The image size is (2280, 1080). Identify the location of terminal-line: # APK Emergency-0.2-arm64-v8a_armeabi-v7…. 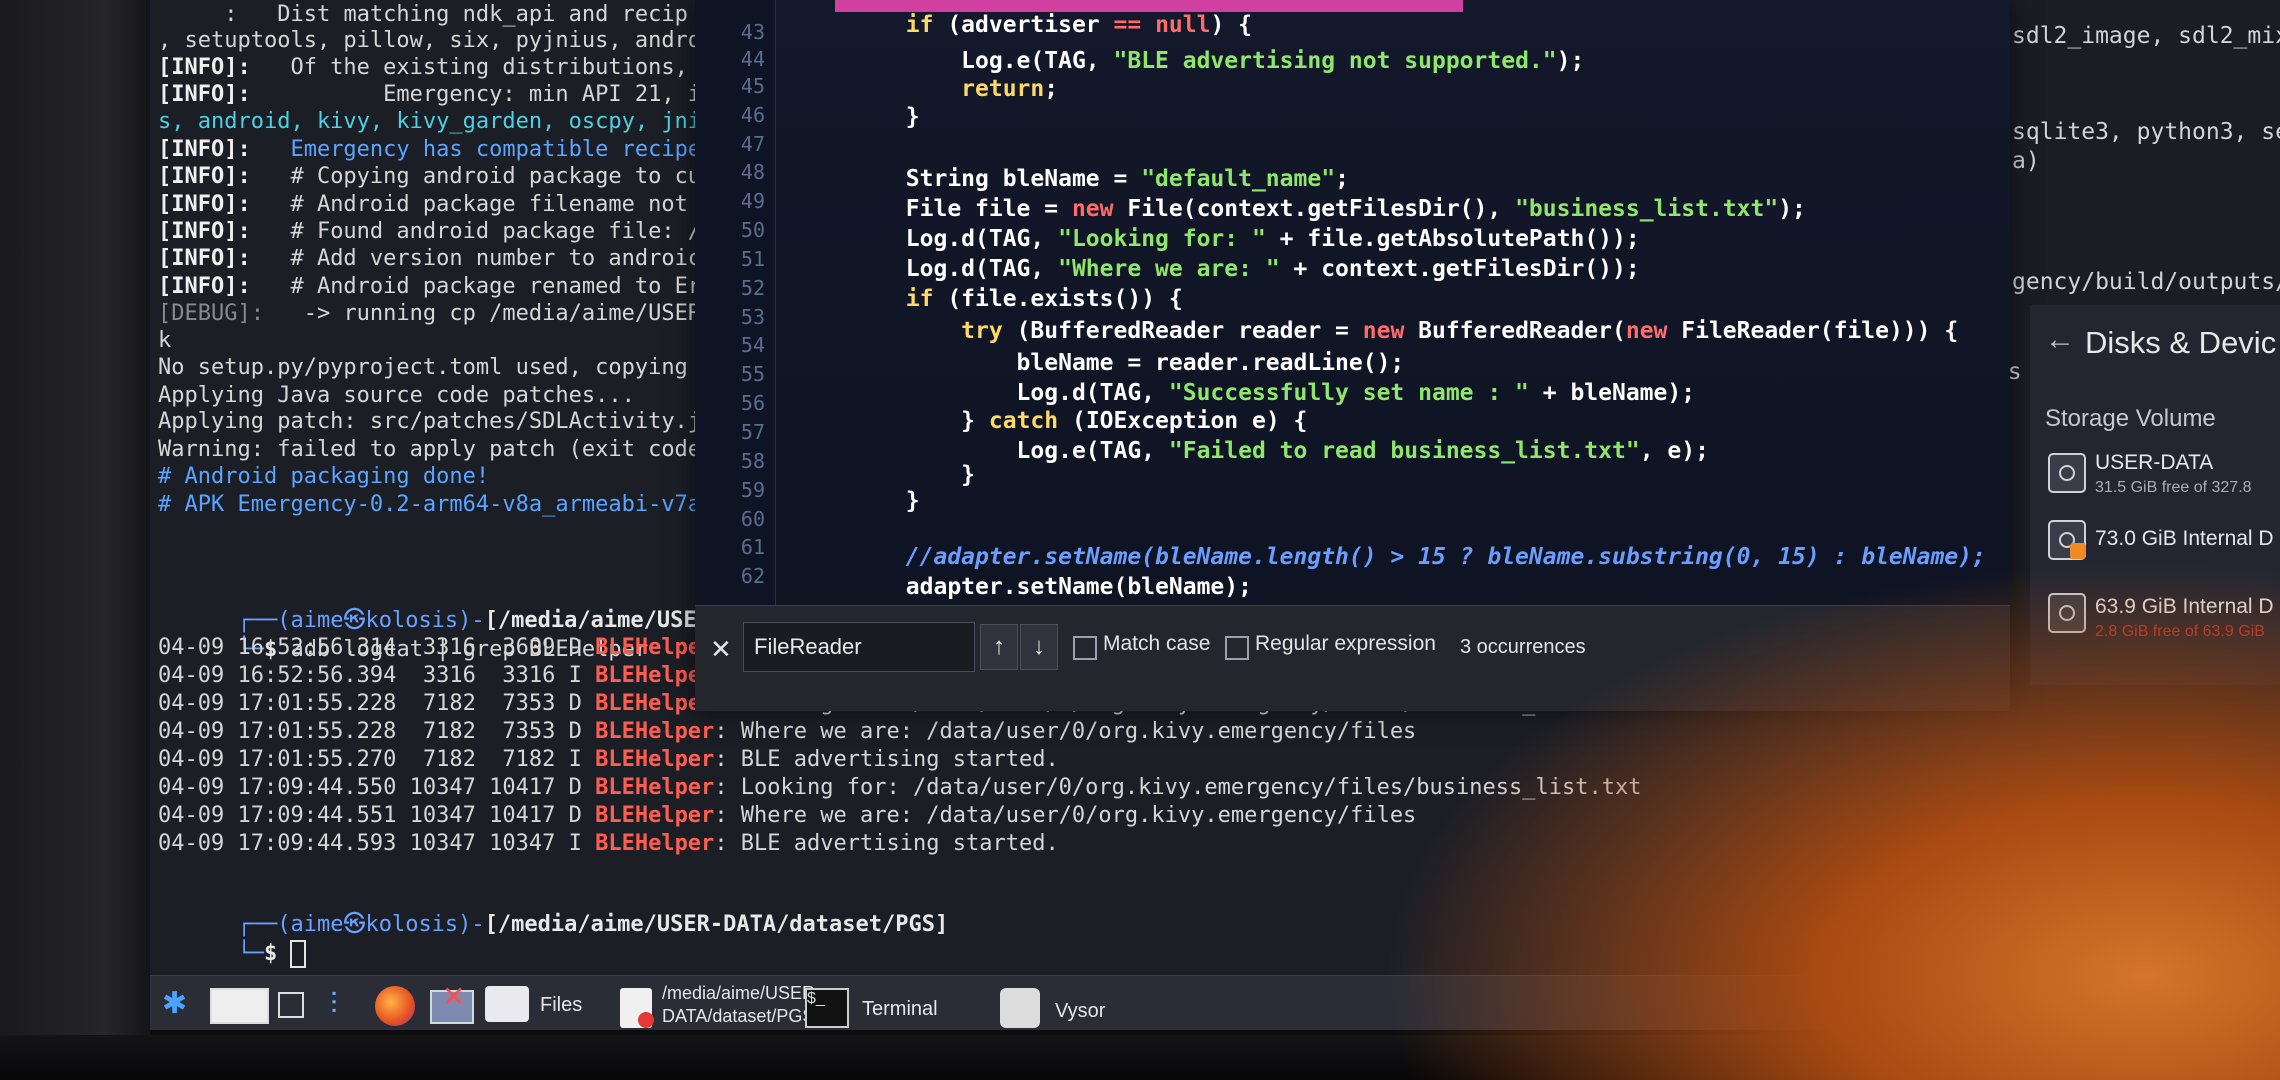
(436, 505).